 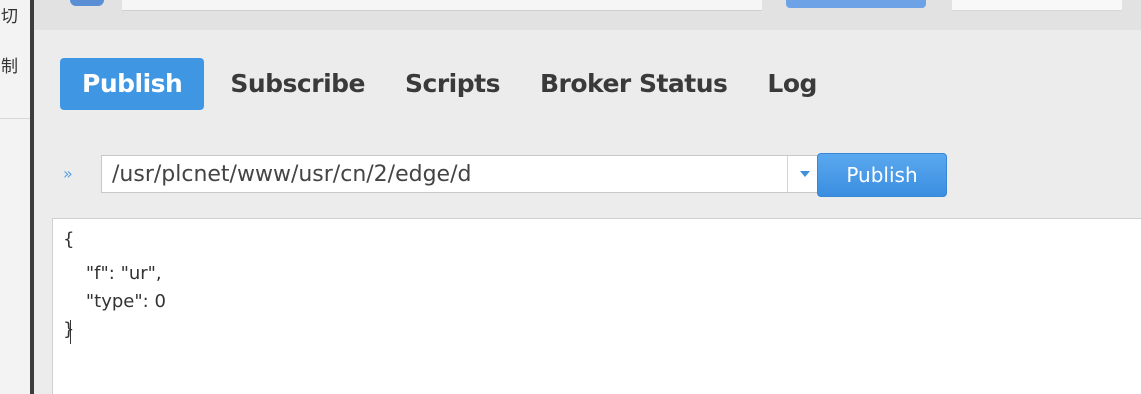 What do you see at coordinates (15, 118) in the screenshot?
I see `divider` at bounding box center [15, 118].